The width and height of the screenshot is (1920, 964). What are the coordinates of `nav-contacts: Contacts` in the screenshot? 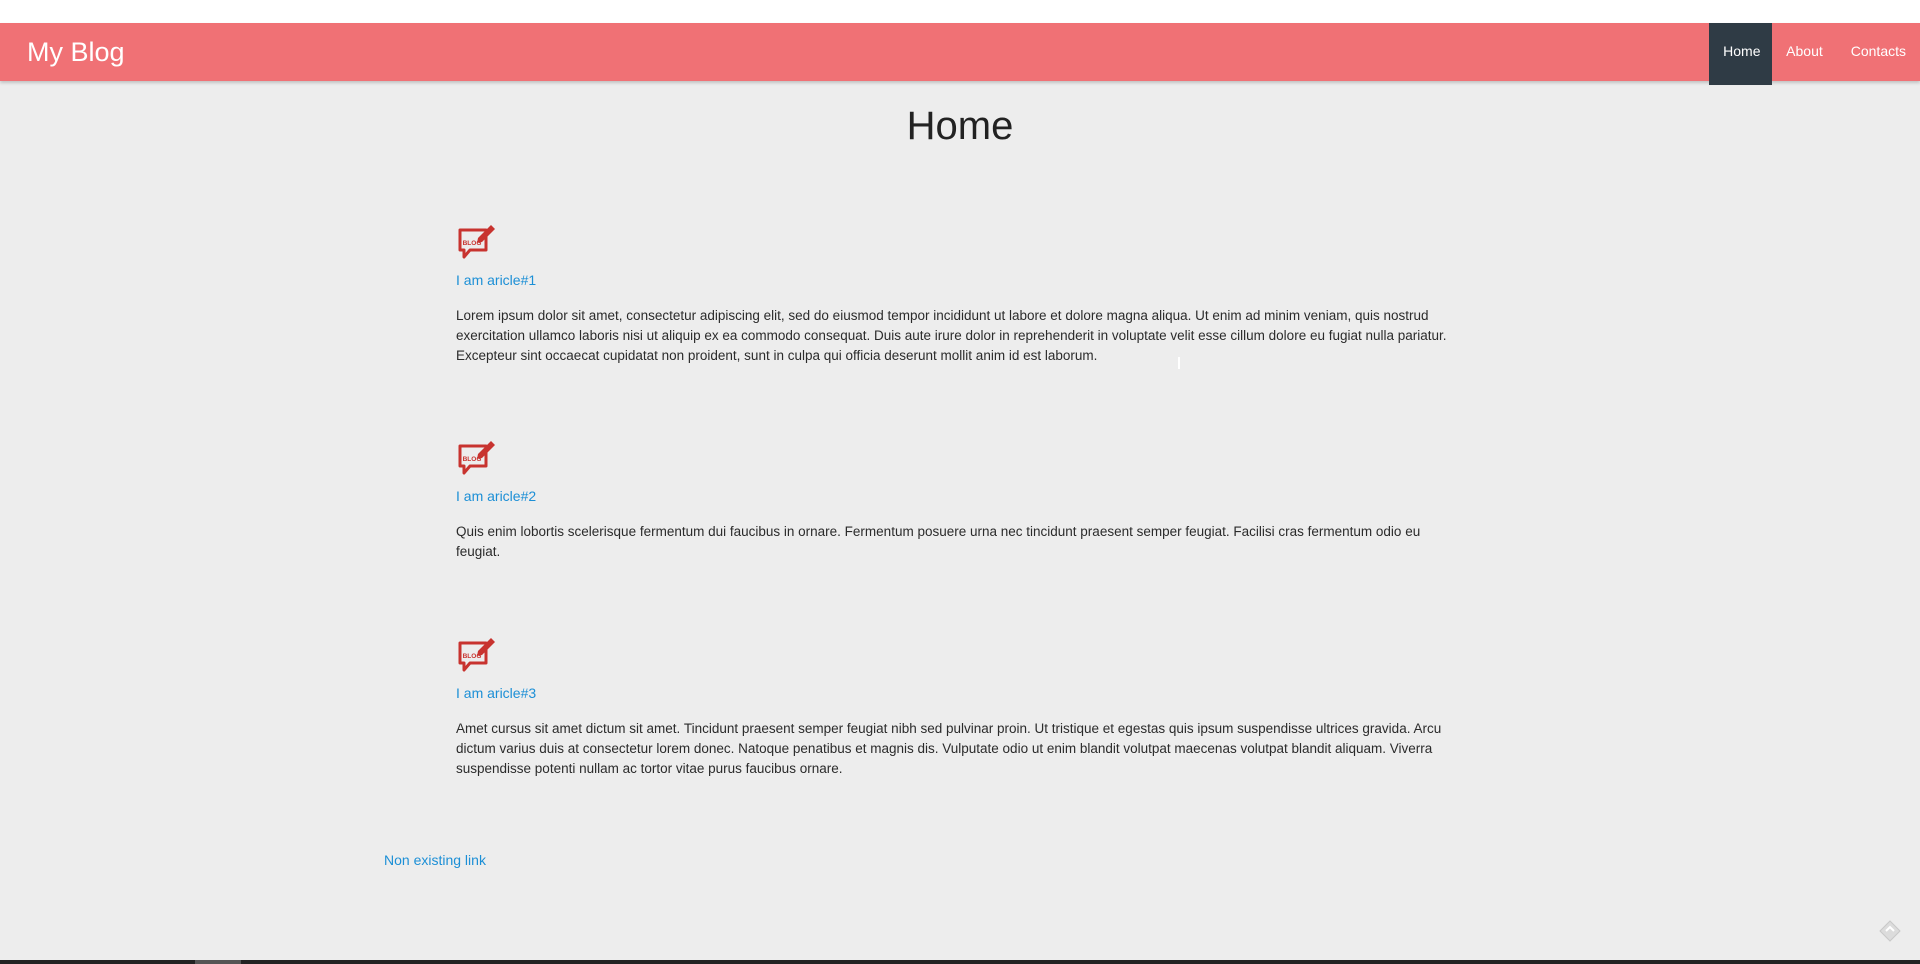 It's located at (1878, 52).